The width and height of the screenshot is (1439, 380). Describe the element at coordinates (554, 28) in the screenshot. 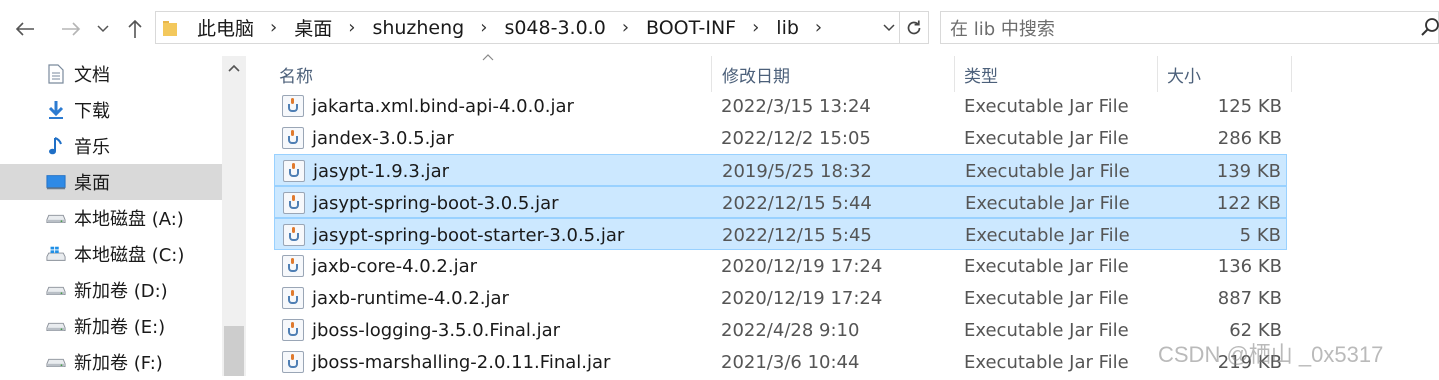

I see `breadcrumb-item: s048-3.0.0` at that location.